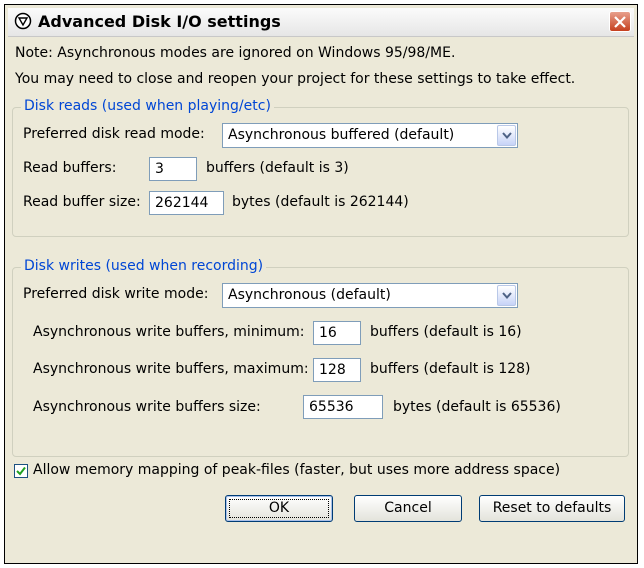 The height and width of the screenshot is (568, 644). What do you see at coordinates (337, 333) in the screenshot?
I see `write-buffers-min-input` at bounding box center [337, 333].